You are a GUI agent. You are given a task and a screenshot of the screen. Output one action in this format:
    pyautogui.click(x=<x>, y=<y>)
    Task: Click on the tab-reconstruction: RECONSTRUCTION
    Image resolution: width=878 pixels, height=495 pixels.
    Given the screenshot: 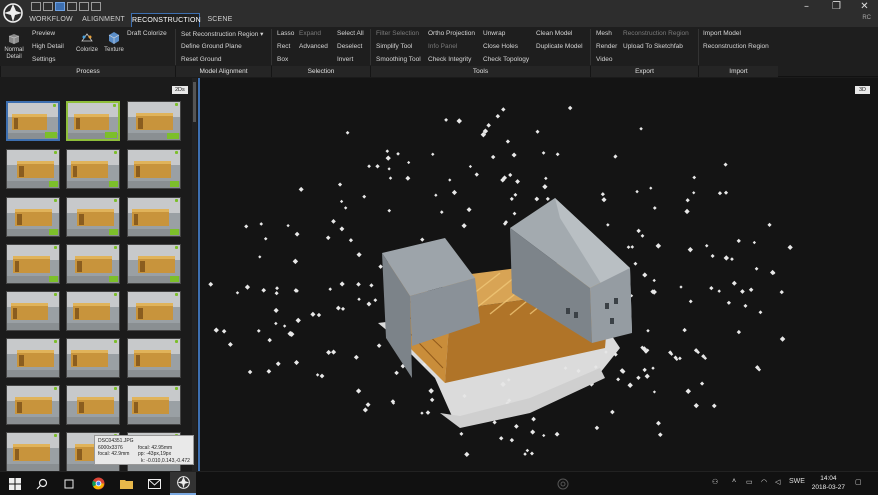 What is the action you would take?
    pyautogui.click(x=166, y=20)
    